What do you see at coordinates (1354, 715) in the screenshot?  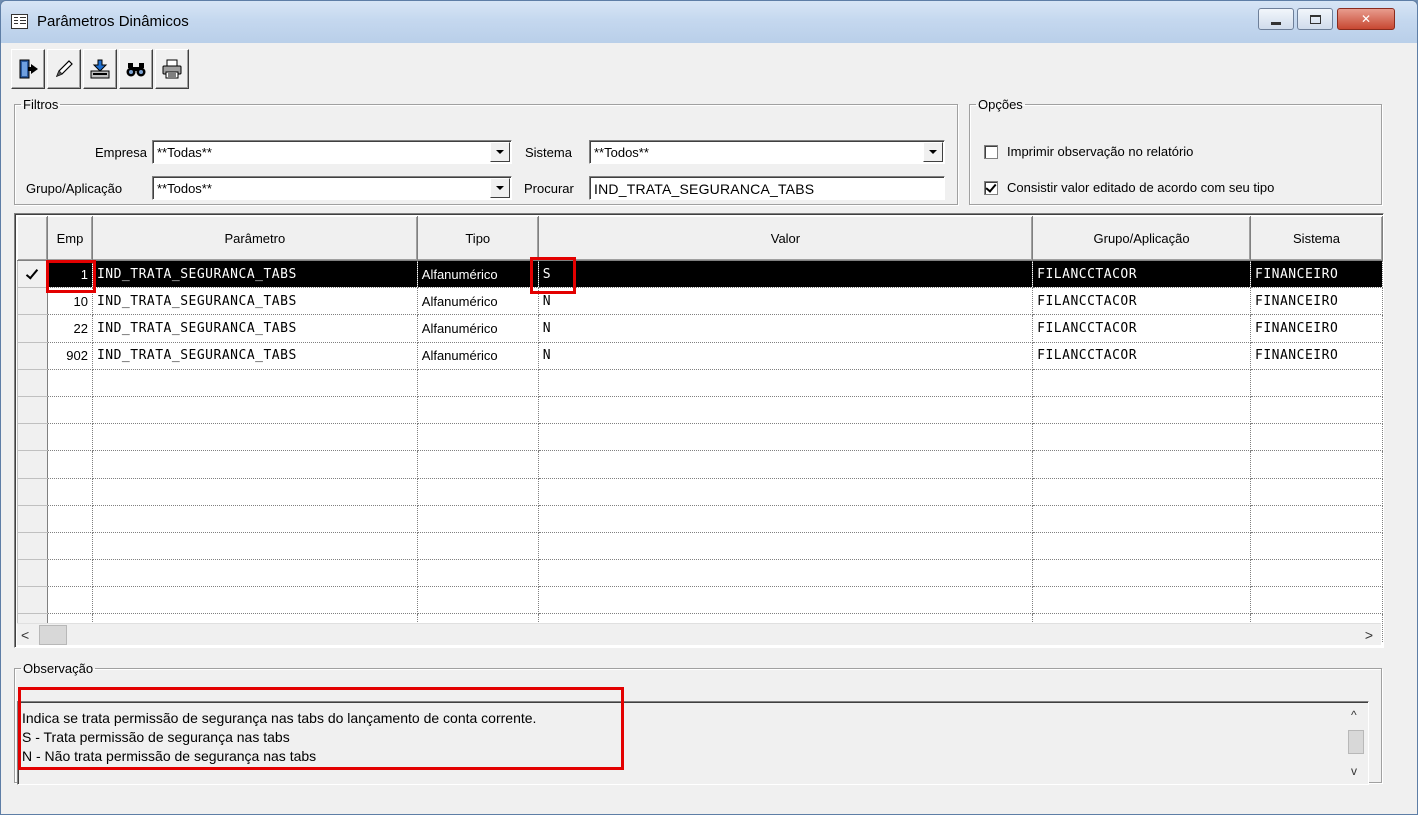 I see `scroll-up-icon: ^` at bounding box center [1354, 715].